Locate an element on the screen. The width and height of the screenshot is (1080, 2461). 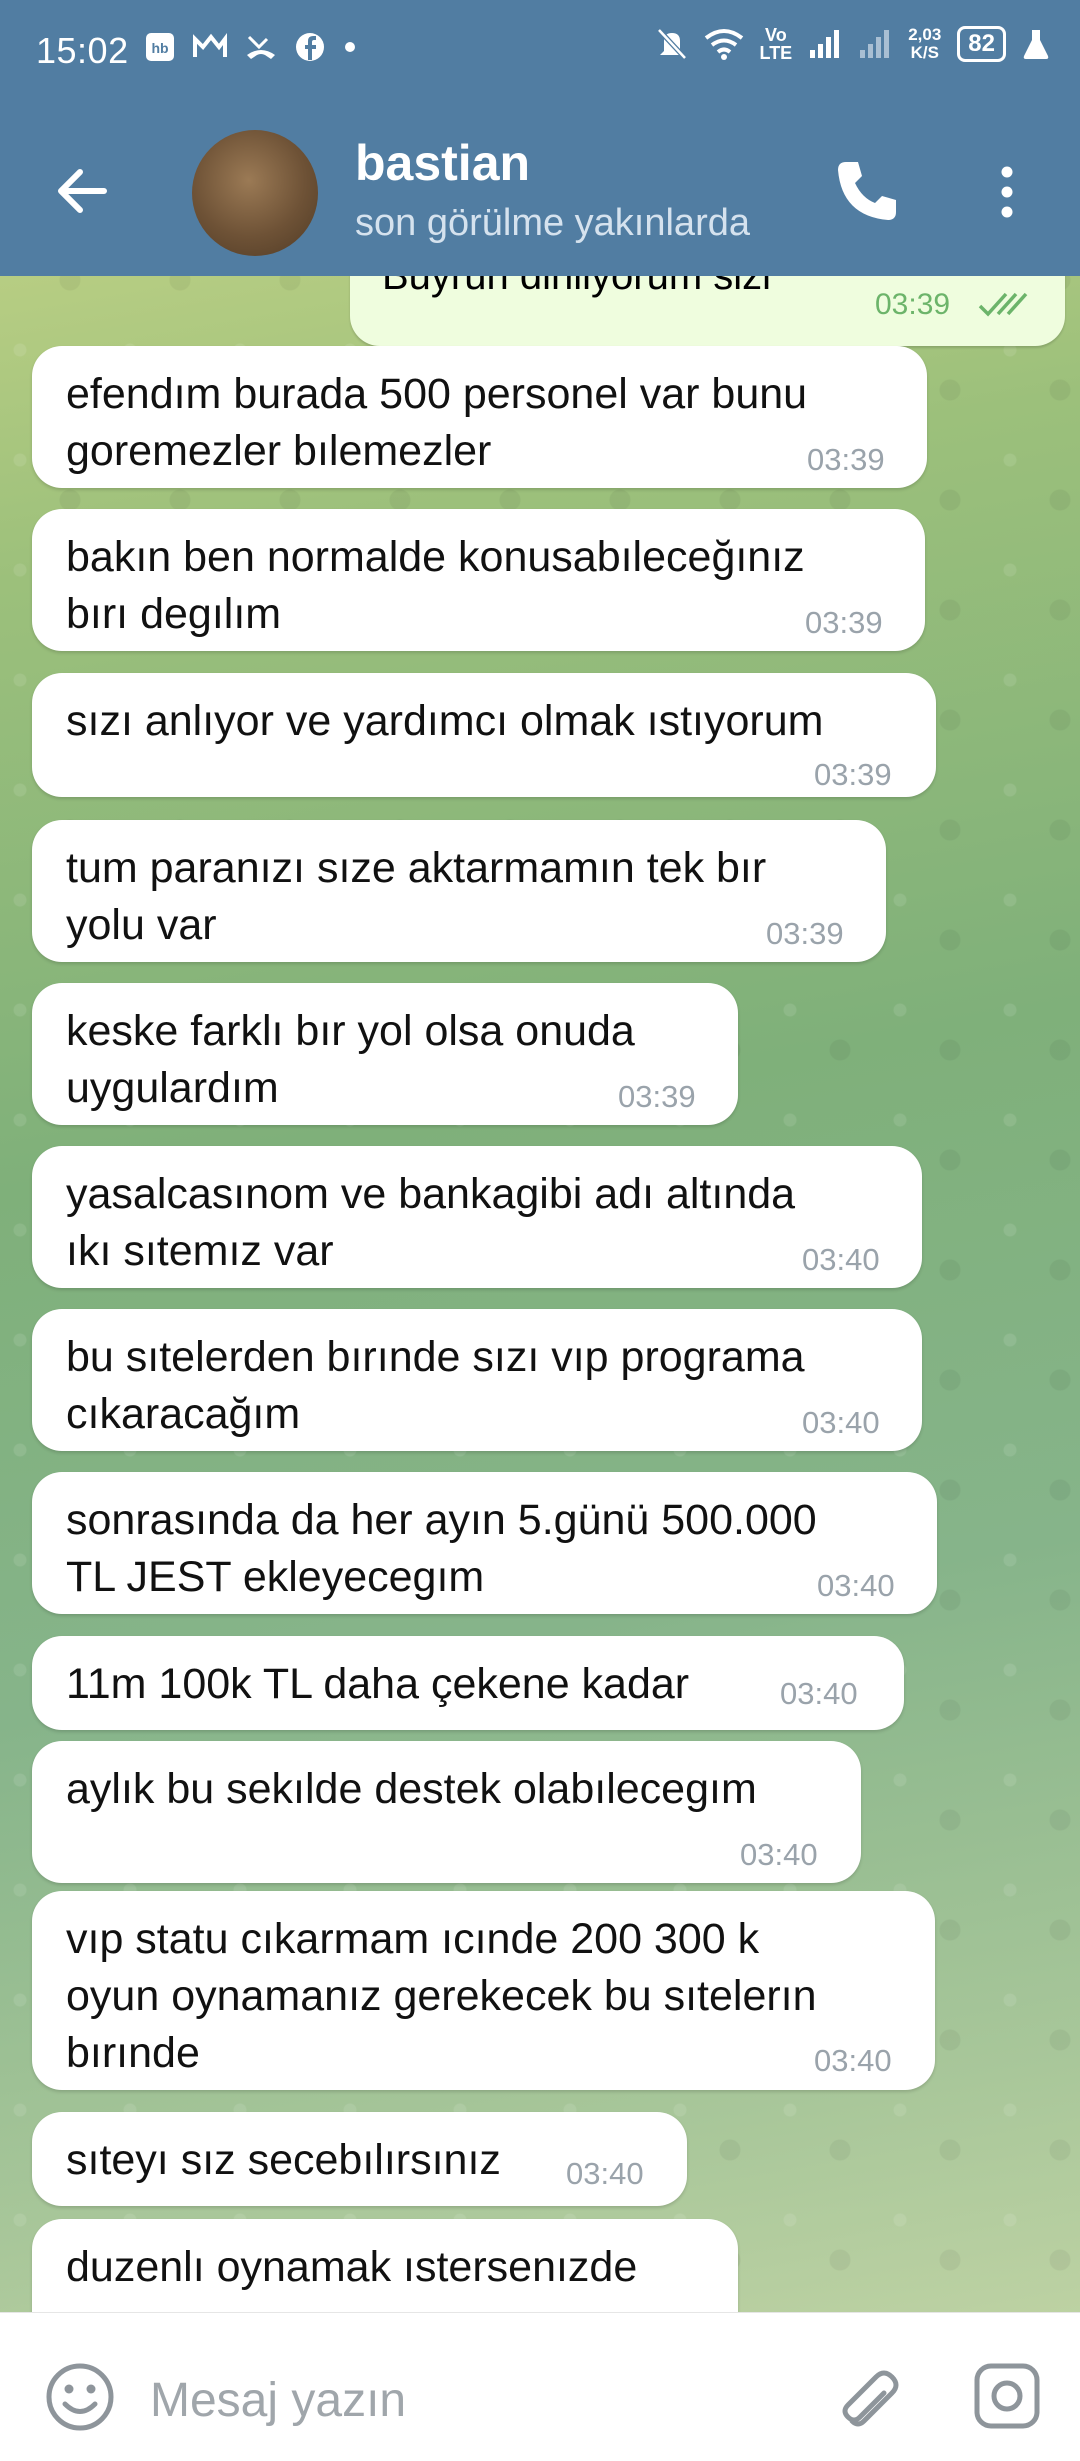
incoming-message: 11m 100k TL daha çekene kadar 03:40 is located at coordinates (468, 1683).